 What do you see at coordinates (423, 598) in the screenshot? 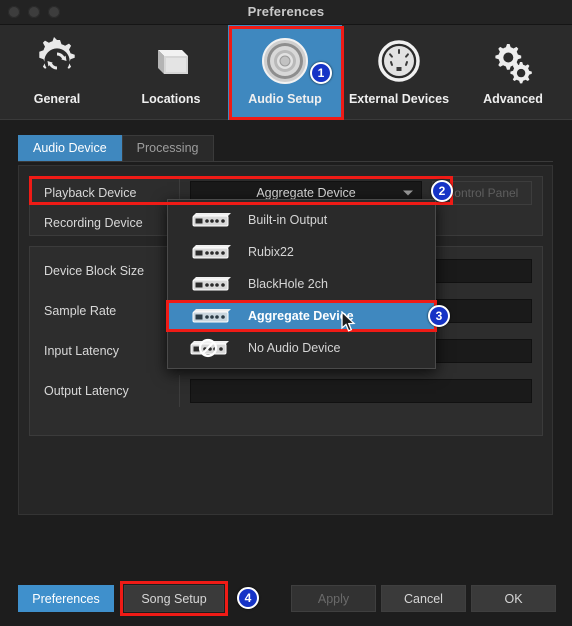
I see `cancel-button: Cancel` at bounding box center [423, 598].